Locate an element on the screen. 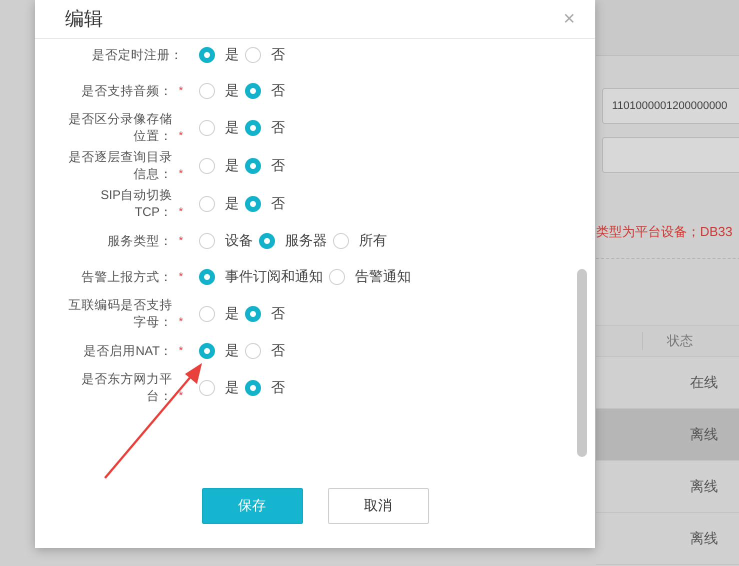 The image size is (739, 566). field-label: 服务类型： is located at coordinates (140, 241).